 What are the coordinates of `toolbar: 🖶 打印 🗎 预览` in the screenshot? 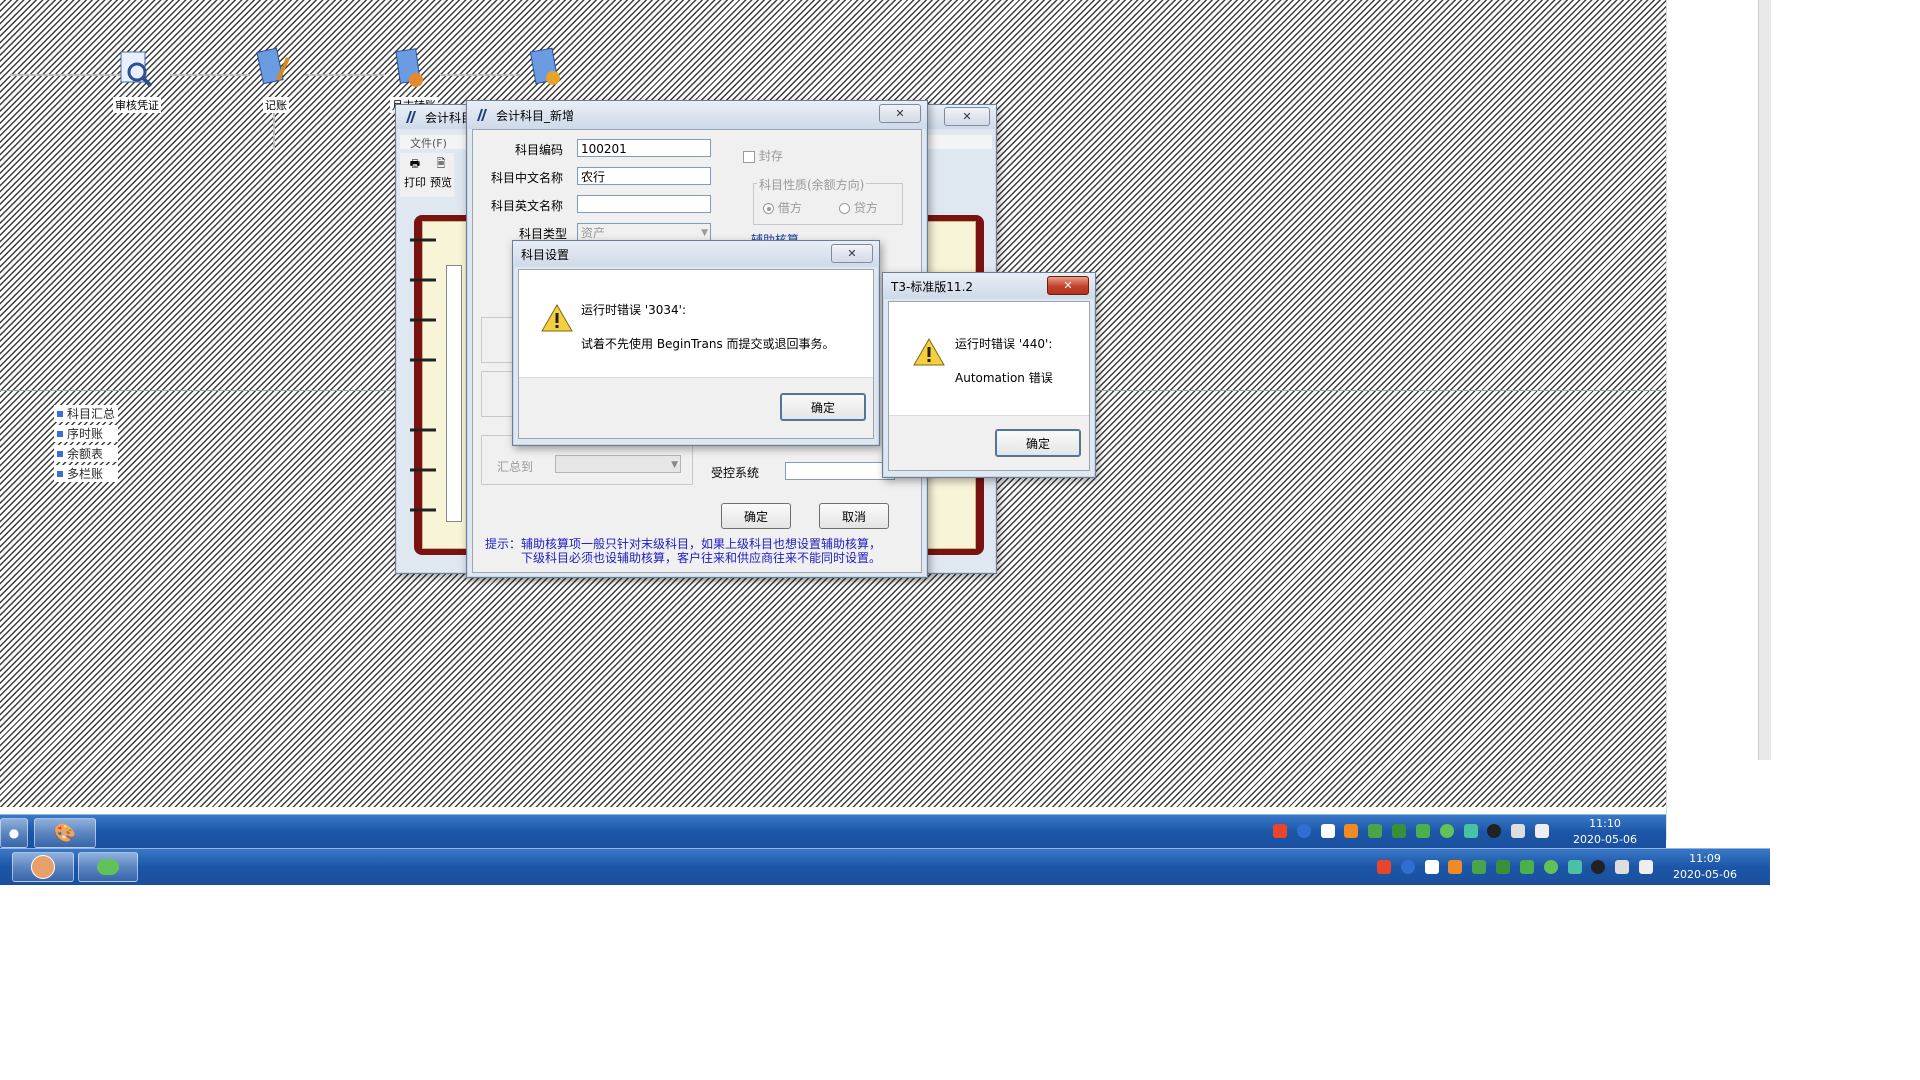 It's located at (427, 175).